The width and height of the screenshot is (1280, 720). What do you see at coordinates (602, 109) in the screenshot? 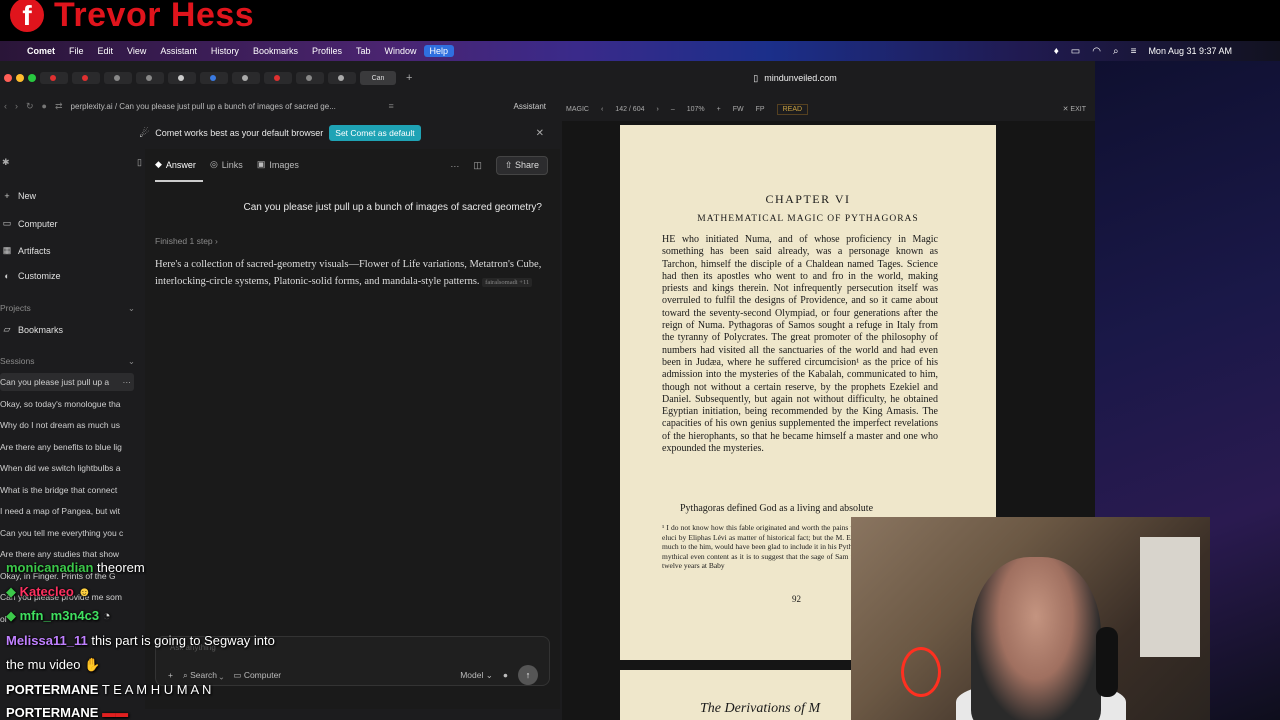
I see `prev-page-button: ‹` at bounding box center [602, 109].